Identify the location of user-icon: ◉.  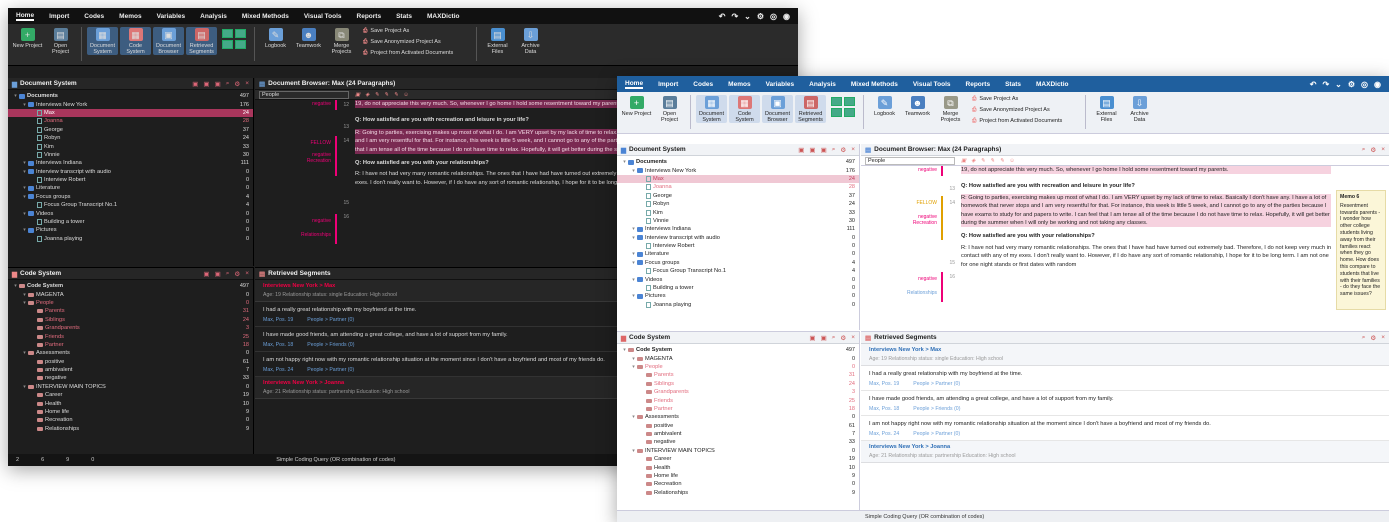
(1377, 84).